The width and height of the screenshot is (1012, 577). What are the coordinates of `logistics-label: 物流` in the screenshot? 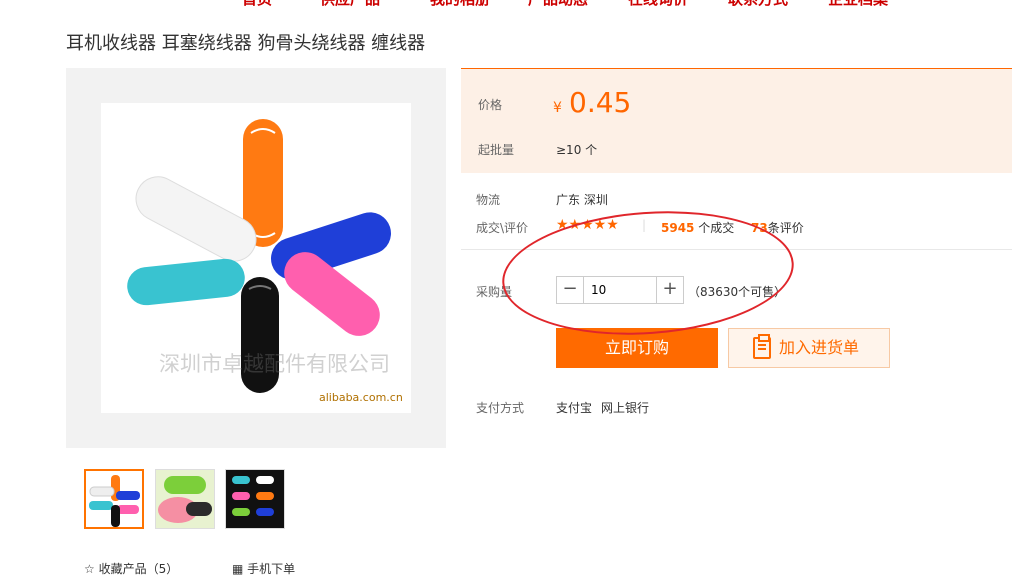 It's located at (488, 200).